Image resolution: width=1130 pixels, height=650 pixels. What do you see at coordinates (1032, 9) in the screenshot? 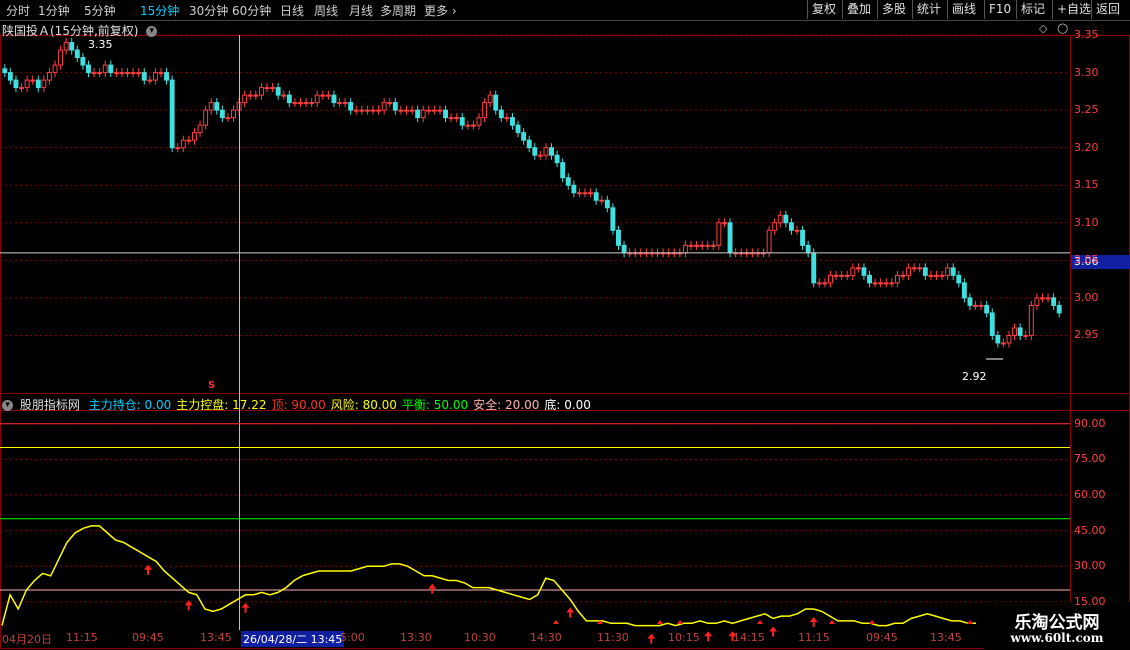
I see `toolbar-button-6: 标记` at bounding box center [1032, 9].